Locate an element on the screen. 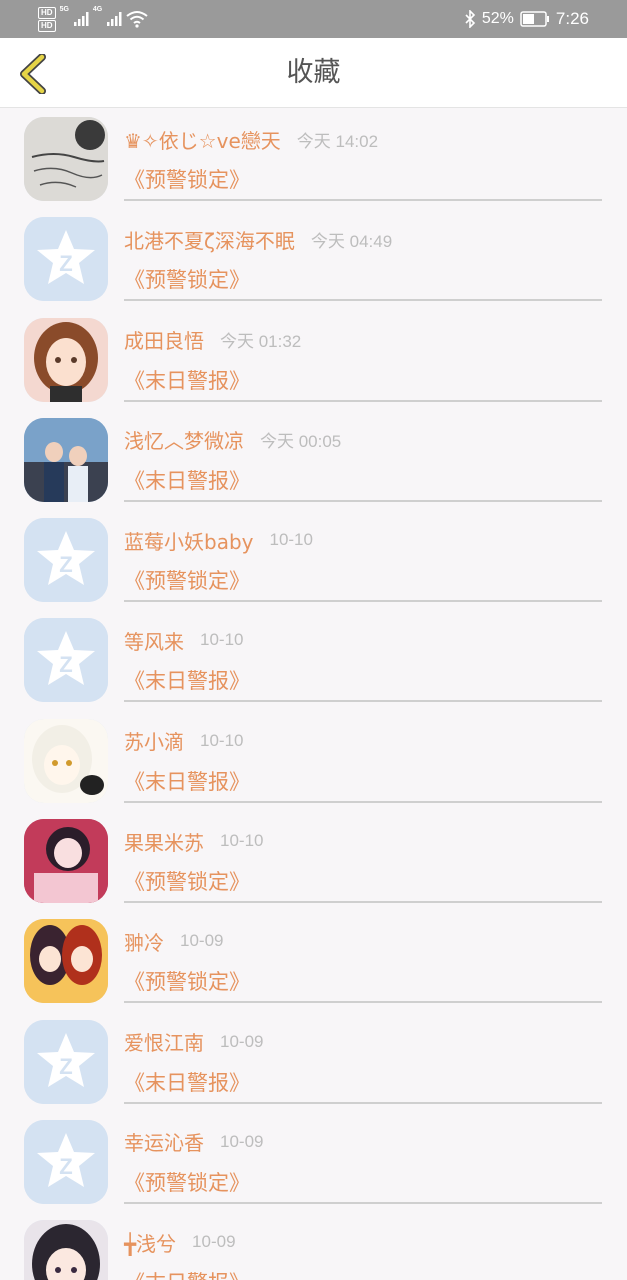 This screenshot has height=1280, width=627. name-row: ♛✧依じ☆ve戀天 今天 14:02 is located at coordinates (251, 139).